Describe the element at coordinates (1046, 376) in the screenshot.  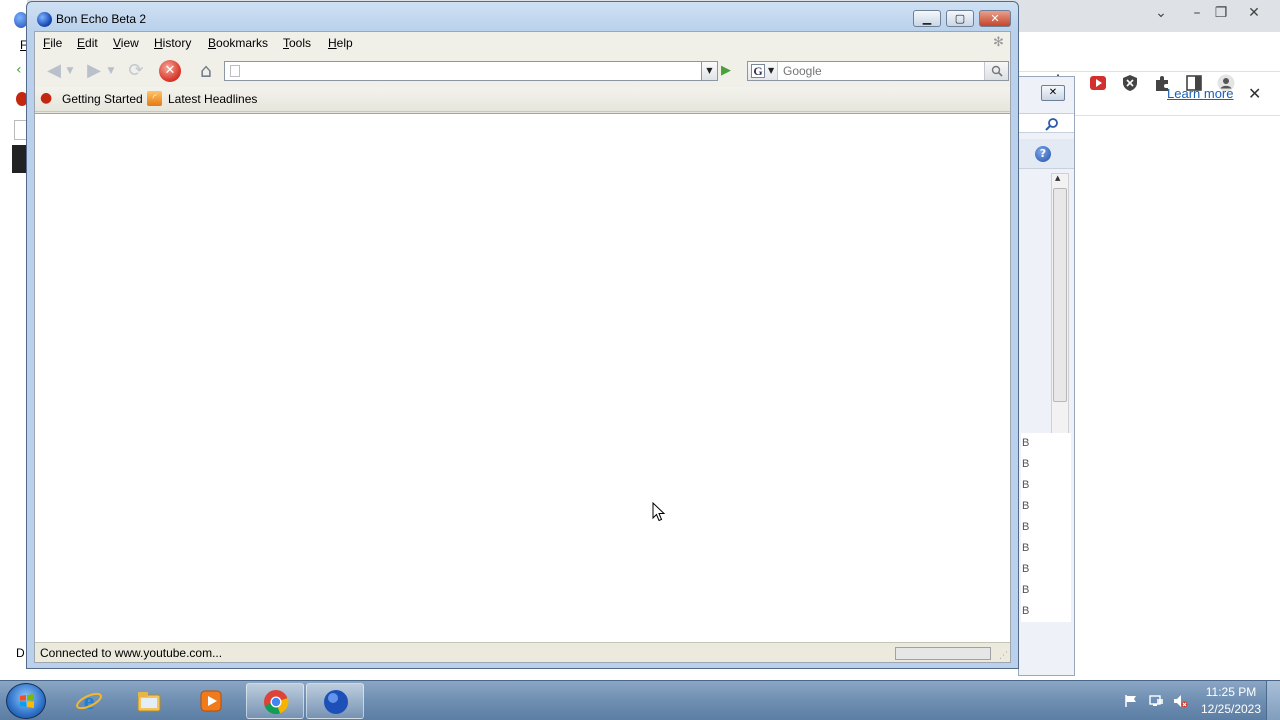
I see `background-panel-window: ✕ ? ▲ ▼ B B B B B B B B B` at that location.